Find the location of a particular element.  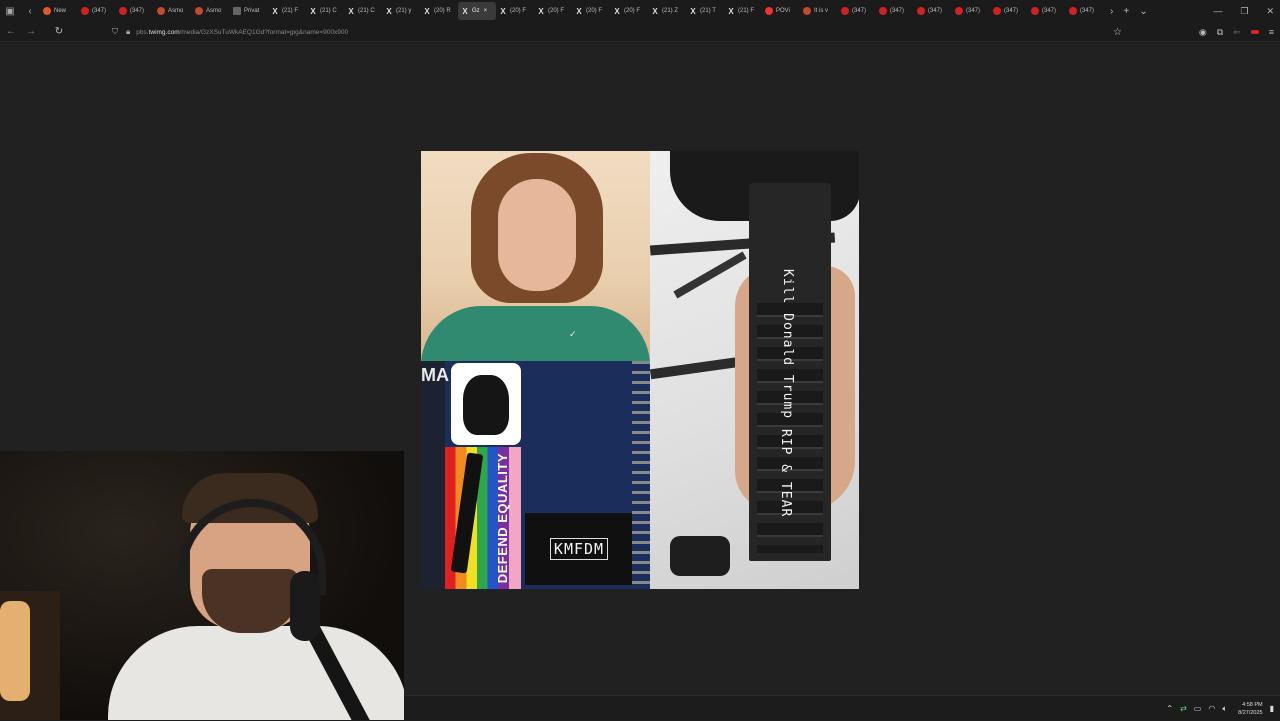

extensions-icon: ⧉ is located at coordinates (1220, 32).